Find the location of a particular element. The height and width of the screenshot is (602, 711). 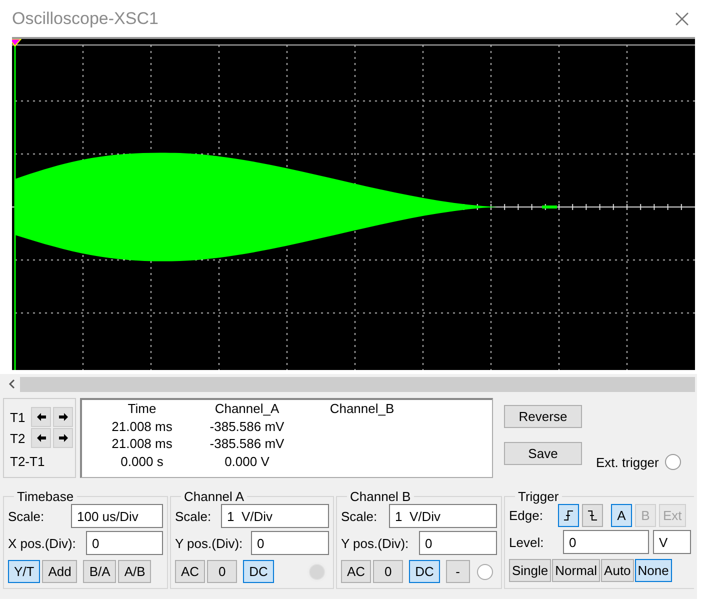

toggle-button: A is located at coordinates (621, 515).